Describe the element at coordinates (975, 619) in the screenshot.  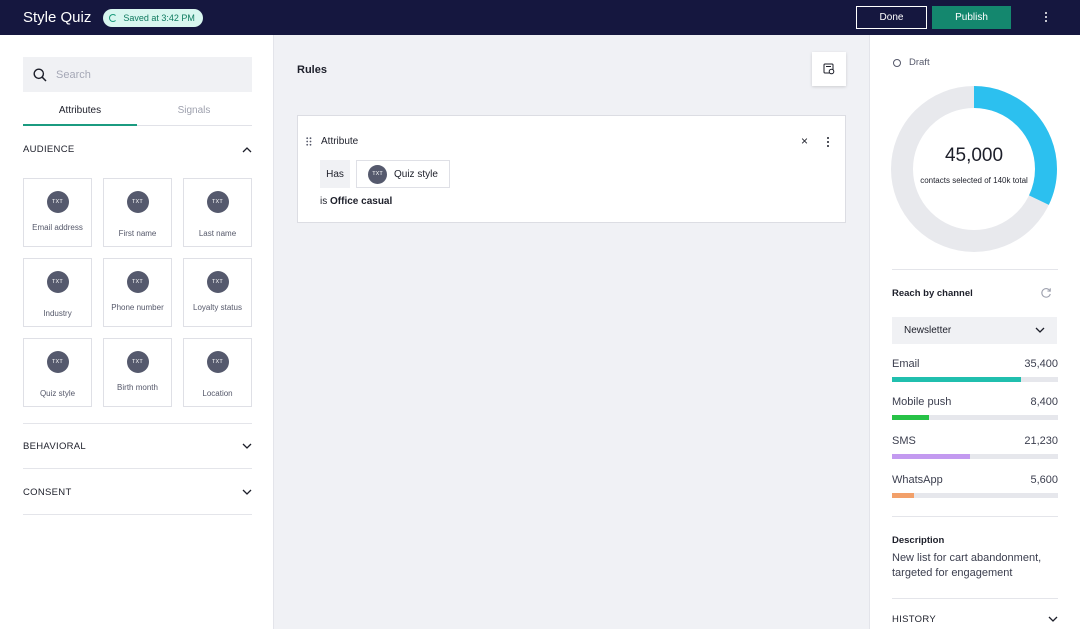
I see `history-section-header: HISTORY` at that location.